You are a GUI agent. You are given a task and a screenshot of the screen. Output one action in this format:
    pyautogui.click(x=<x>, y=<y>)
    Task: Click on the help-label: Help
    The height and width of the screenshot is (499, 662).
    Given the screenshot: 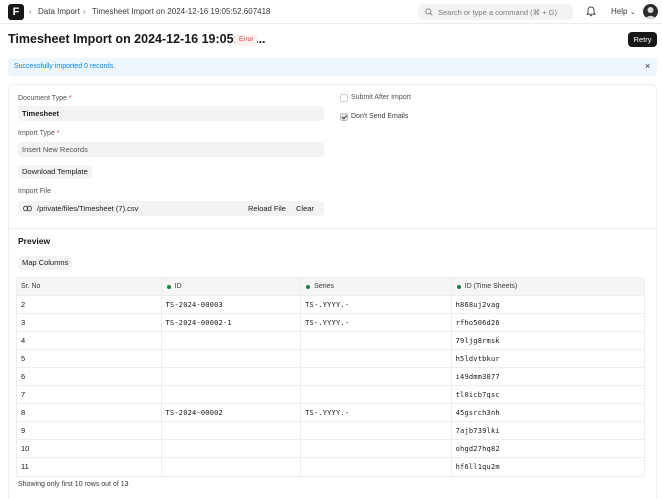 What is the action you would take?
    pyautogui.click(x=619, y=11)
    